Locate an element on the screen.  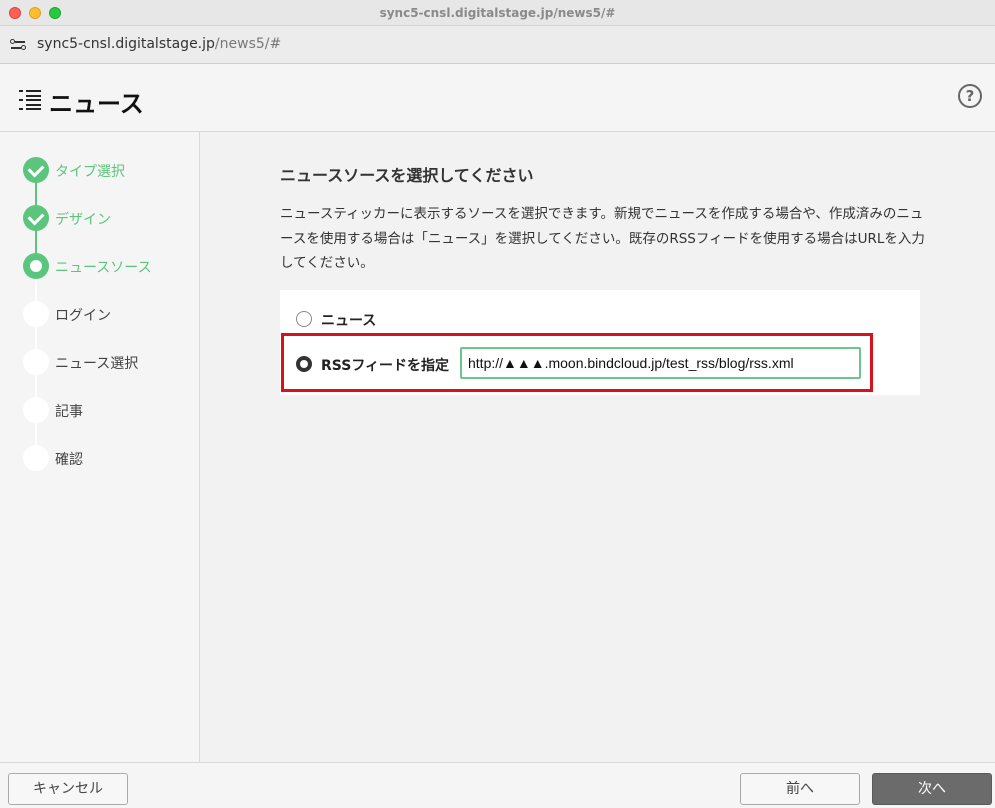
current-step-icon is located at coordinates (36, 266).